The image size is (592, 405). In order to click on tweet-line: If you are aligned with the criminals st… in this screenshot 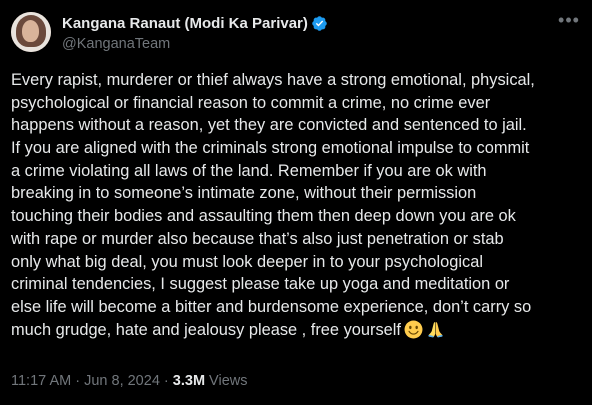, I will do `click(270, 148)`.